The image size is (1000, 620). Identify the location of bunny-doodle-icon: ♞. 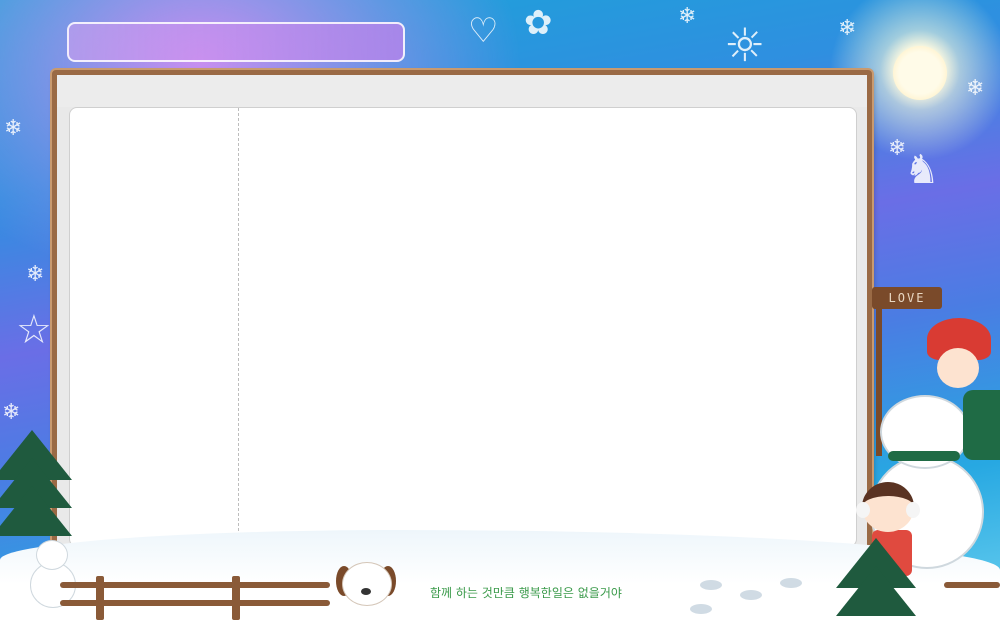
(922, 170).